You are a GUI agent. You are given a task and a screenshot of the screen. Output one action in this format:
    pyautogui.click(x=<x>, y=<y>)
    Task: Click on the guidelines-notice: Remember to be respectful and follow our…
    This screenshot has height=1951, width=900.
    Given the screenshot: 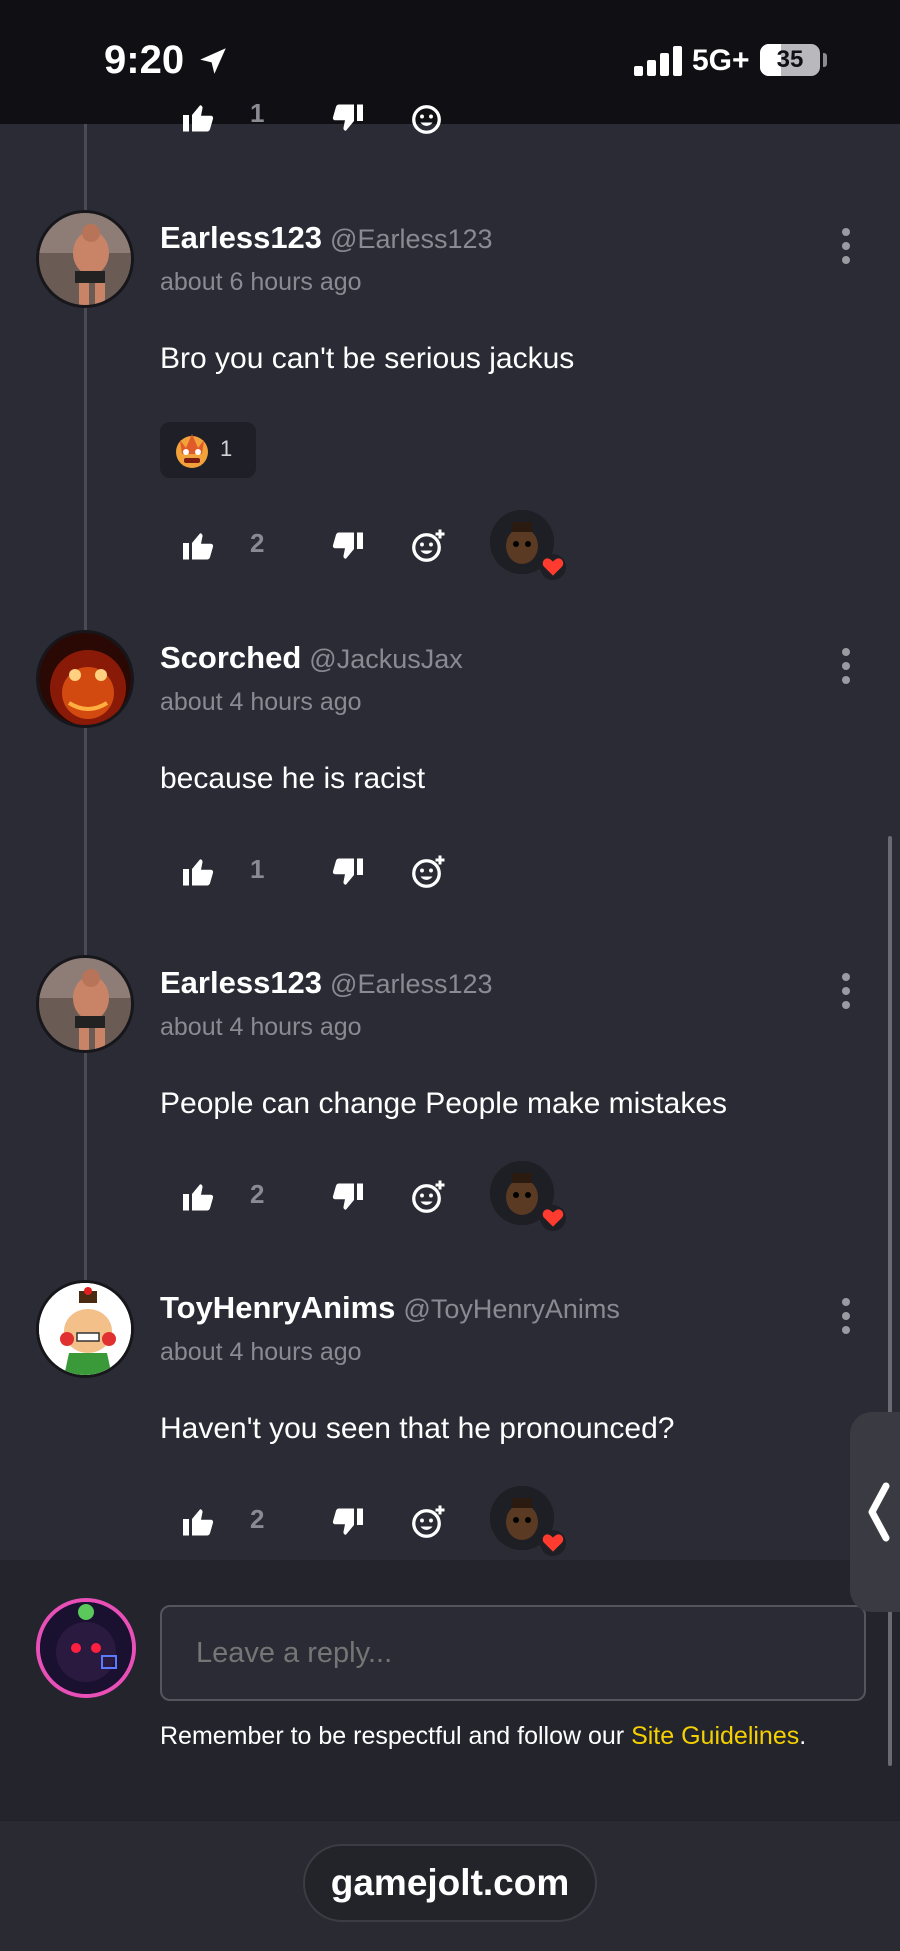 What is the action you would take?
    pyautogui.click(x=483, y=1736)
    